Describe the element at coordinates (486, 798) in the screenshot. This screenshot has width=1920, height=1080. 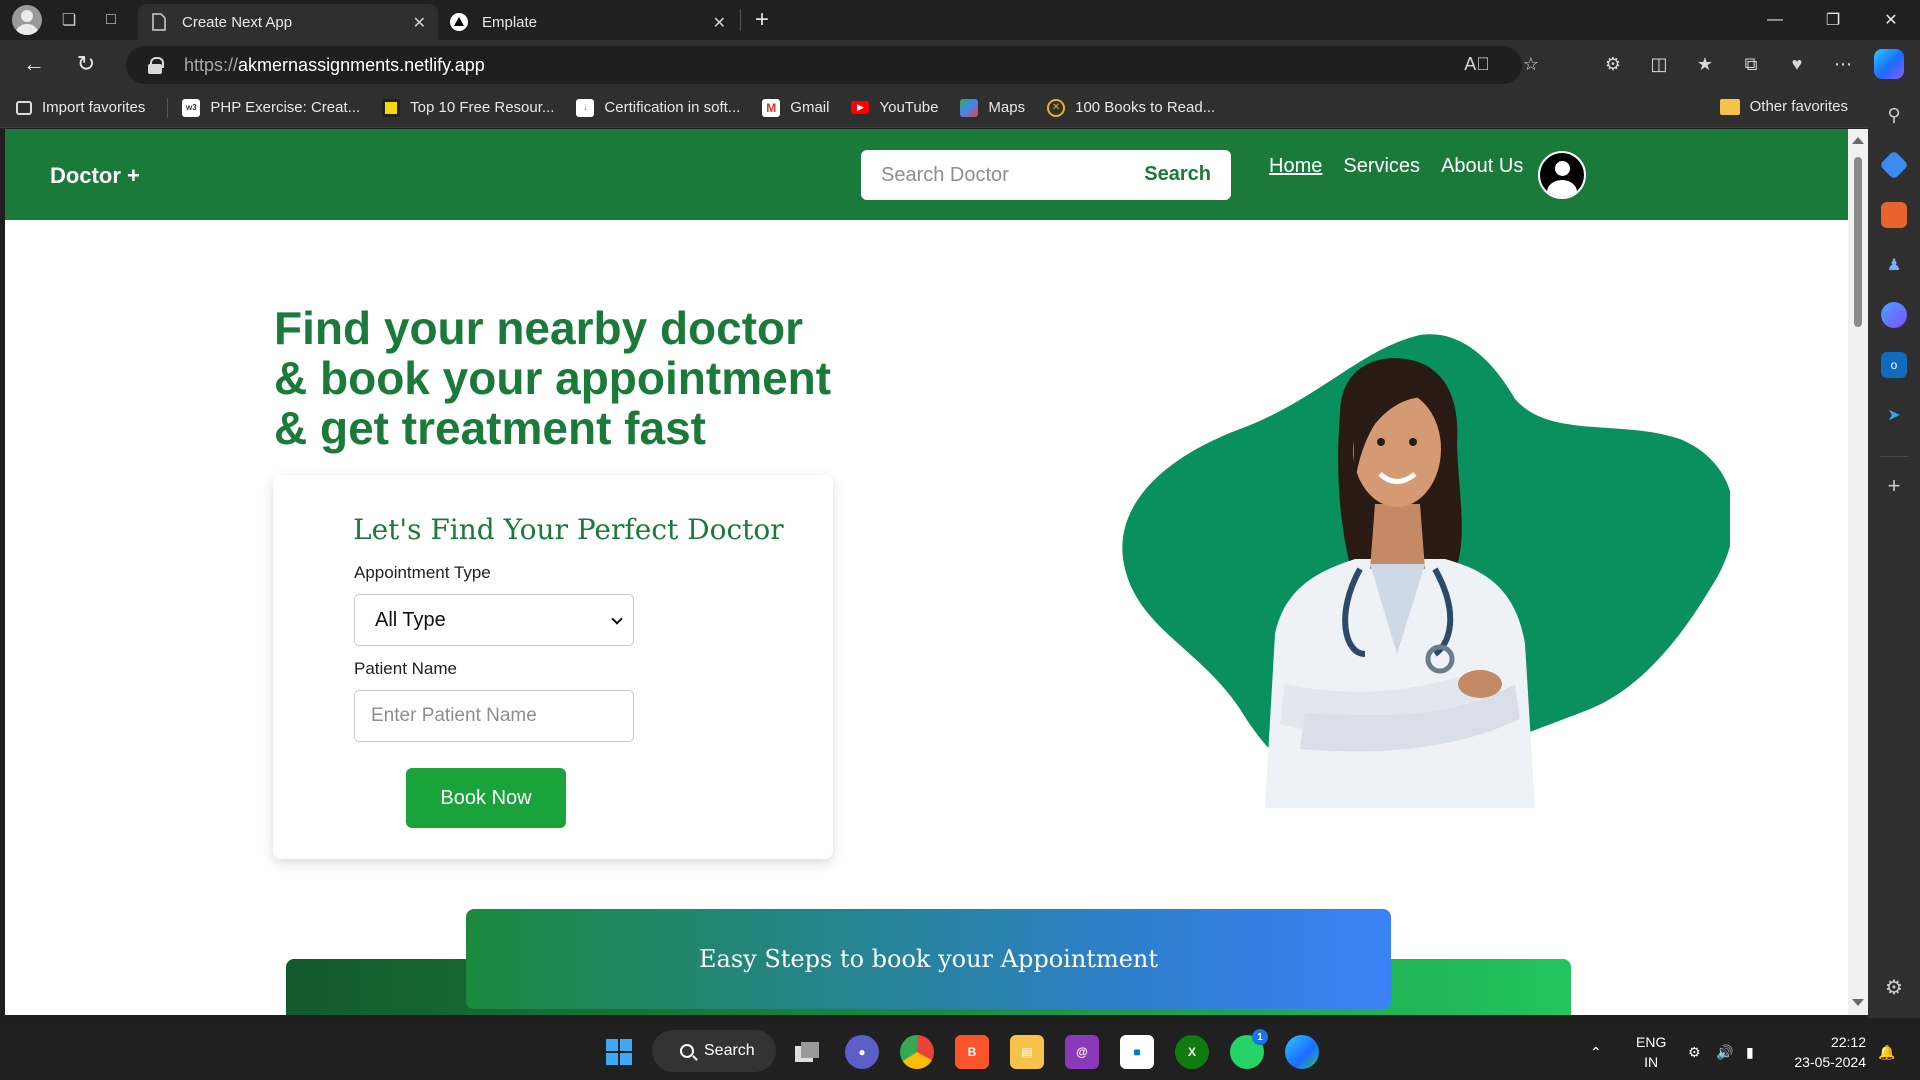
I see `book-now-button: Book Now` at that location.